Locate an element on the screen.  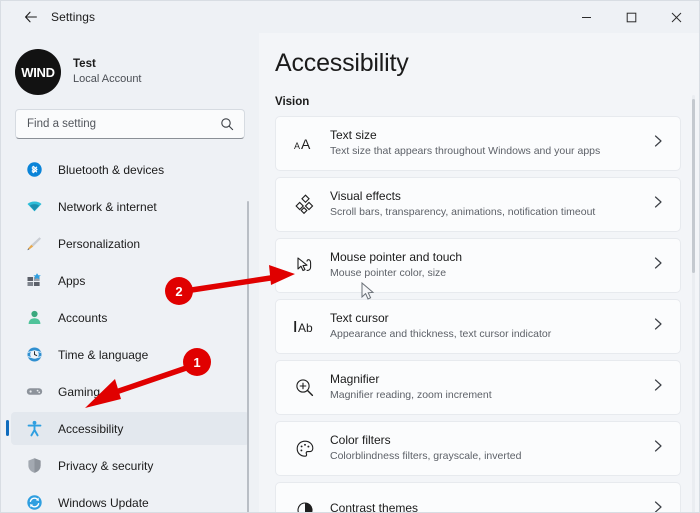
sidebar-item-accessibility: Accessibility is located at coordinates (127, 428).